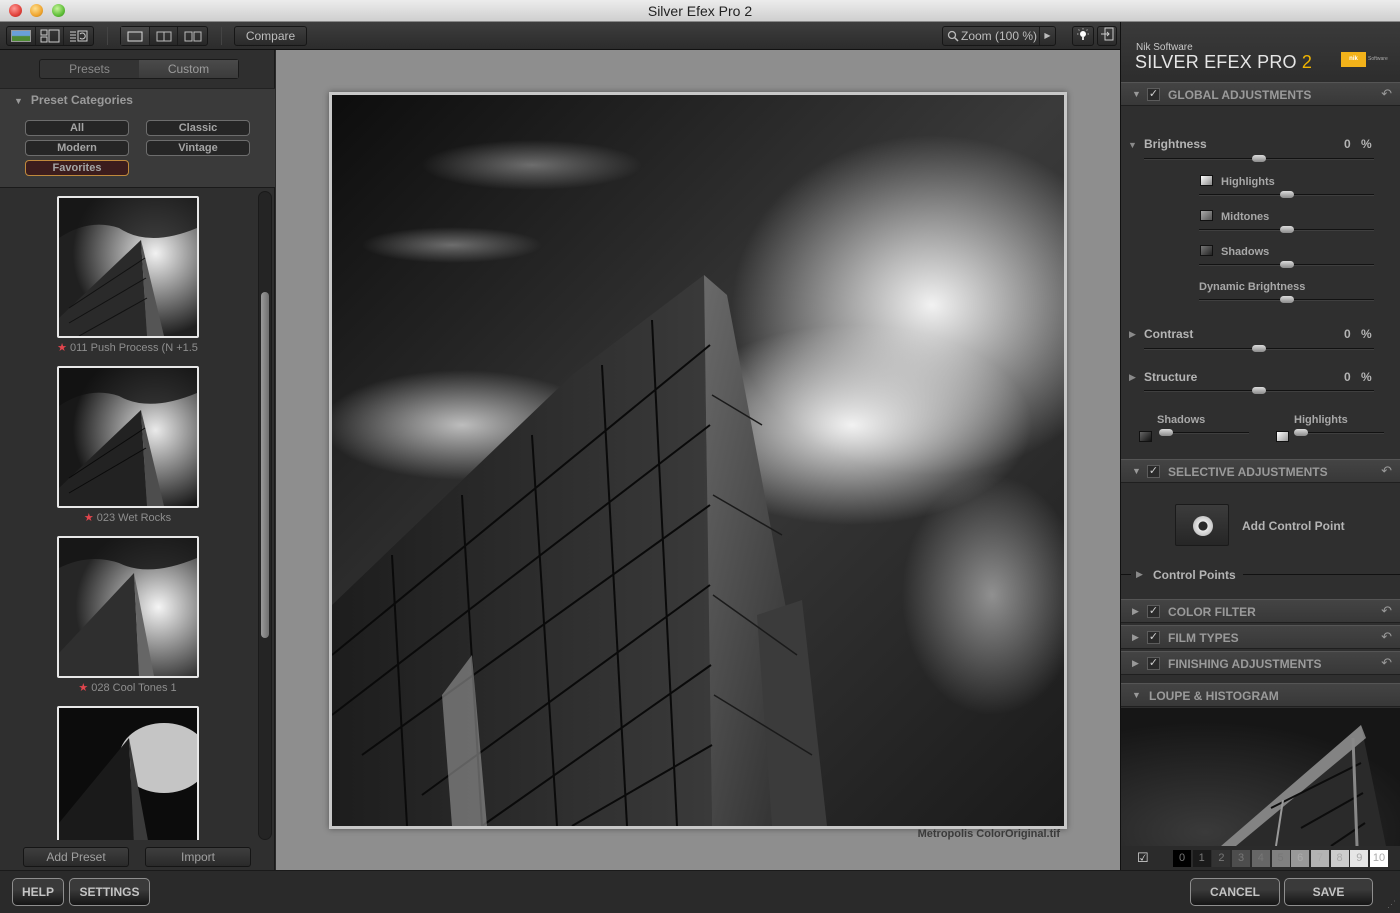 This screenshot has width=1400, height=913. I want to click on color-filter-header: ▶ ✓ COLOR FILTER ↶, so click(1260, 611).